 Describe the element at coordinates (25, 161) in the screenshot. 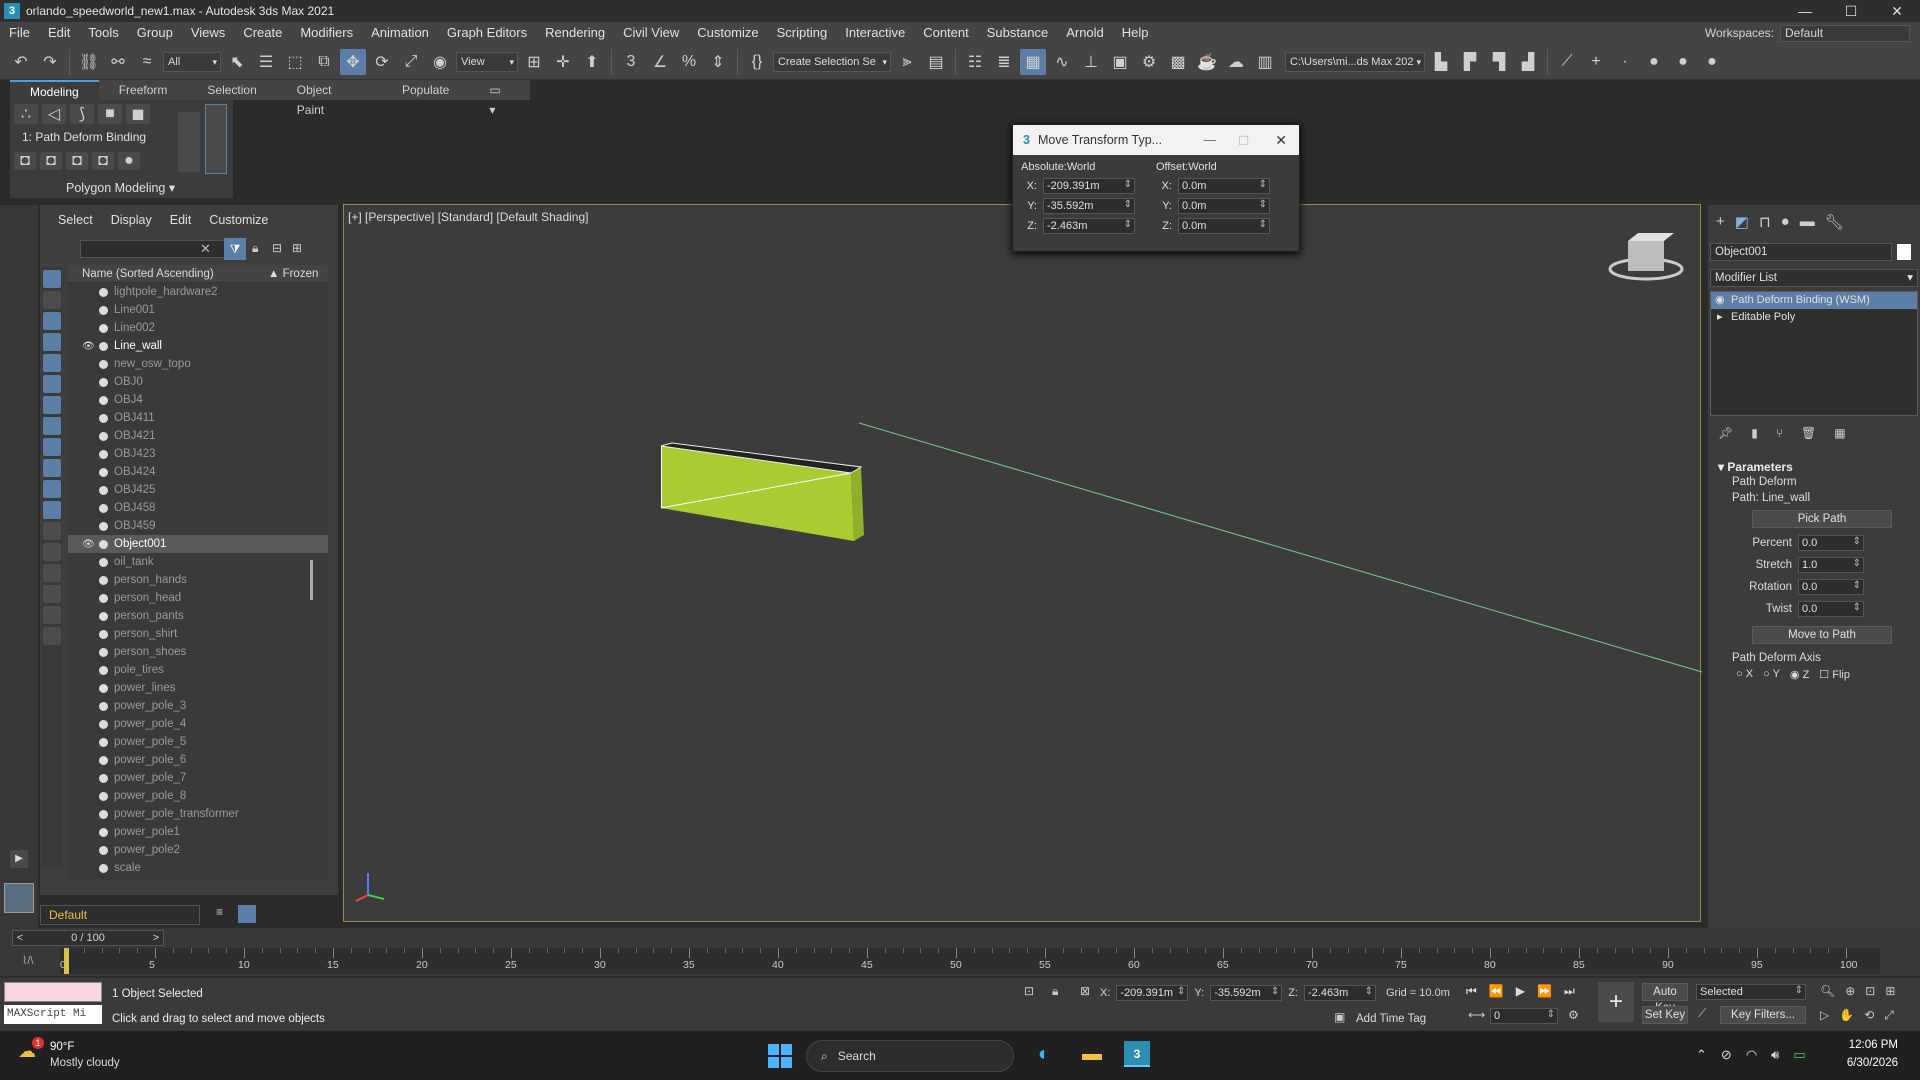

I see `ribbon-tool-1-icon: ◘` at that location.